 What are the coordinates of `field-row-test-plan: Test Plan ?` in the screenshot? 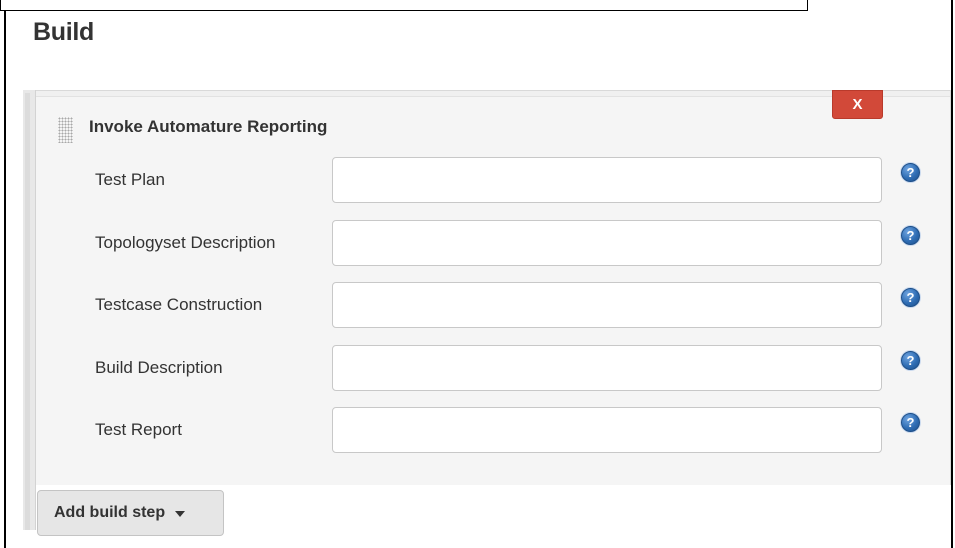 It's located at (477, 181).